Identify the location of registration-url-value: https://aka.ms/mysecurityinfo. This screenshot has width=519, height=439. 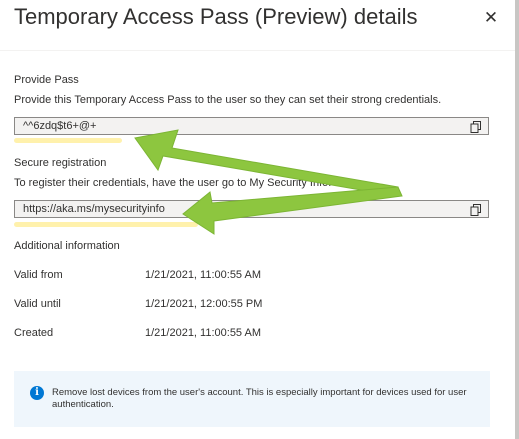
(94, 209).